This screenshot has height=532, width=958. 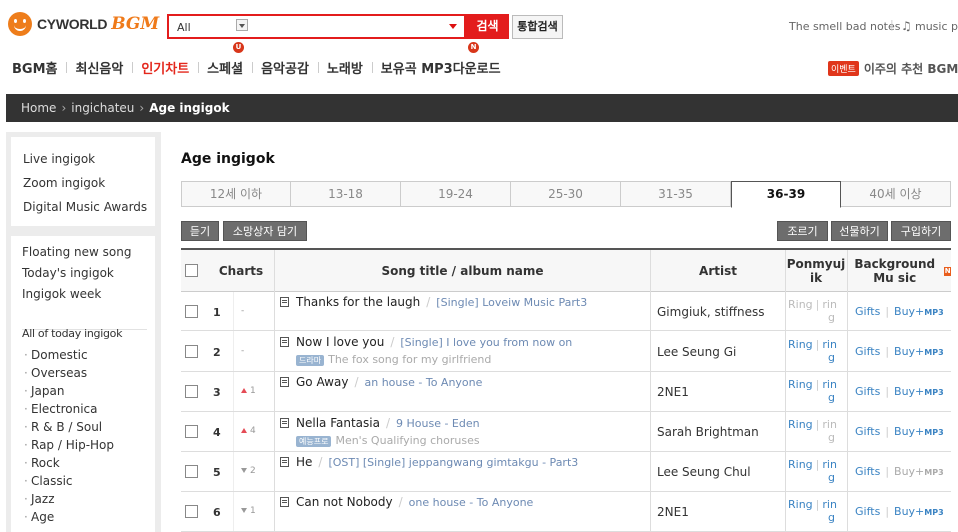 I want to click on nav-bgm-home: BGM홈, so click(x=33, y=67).